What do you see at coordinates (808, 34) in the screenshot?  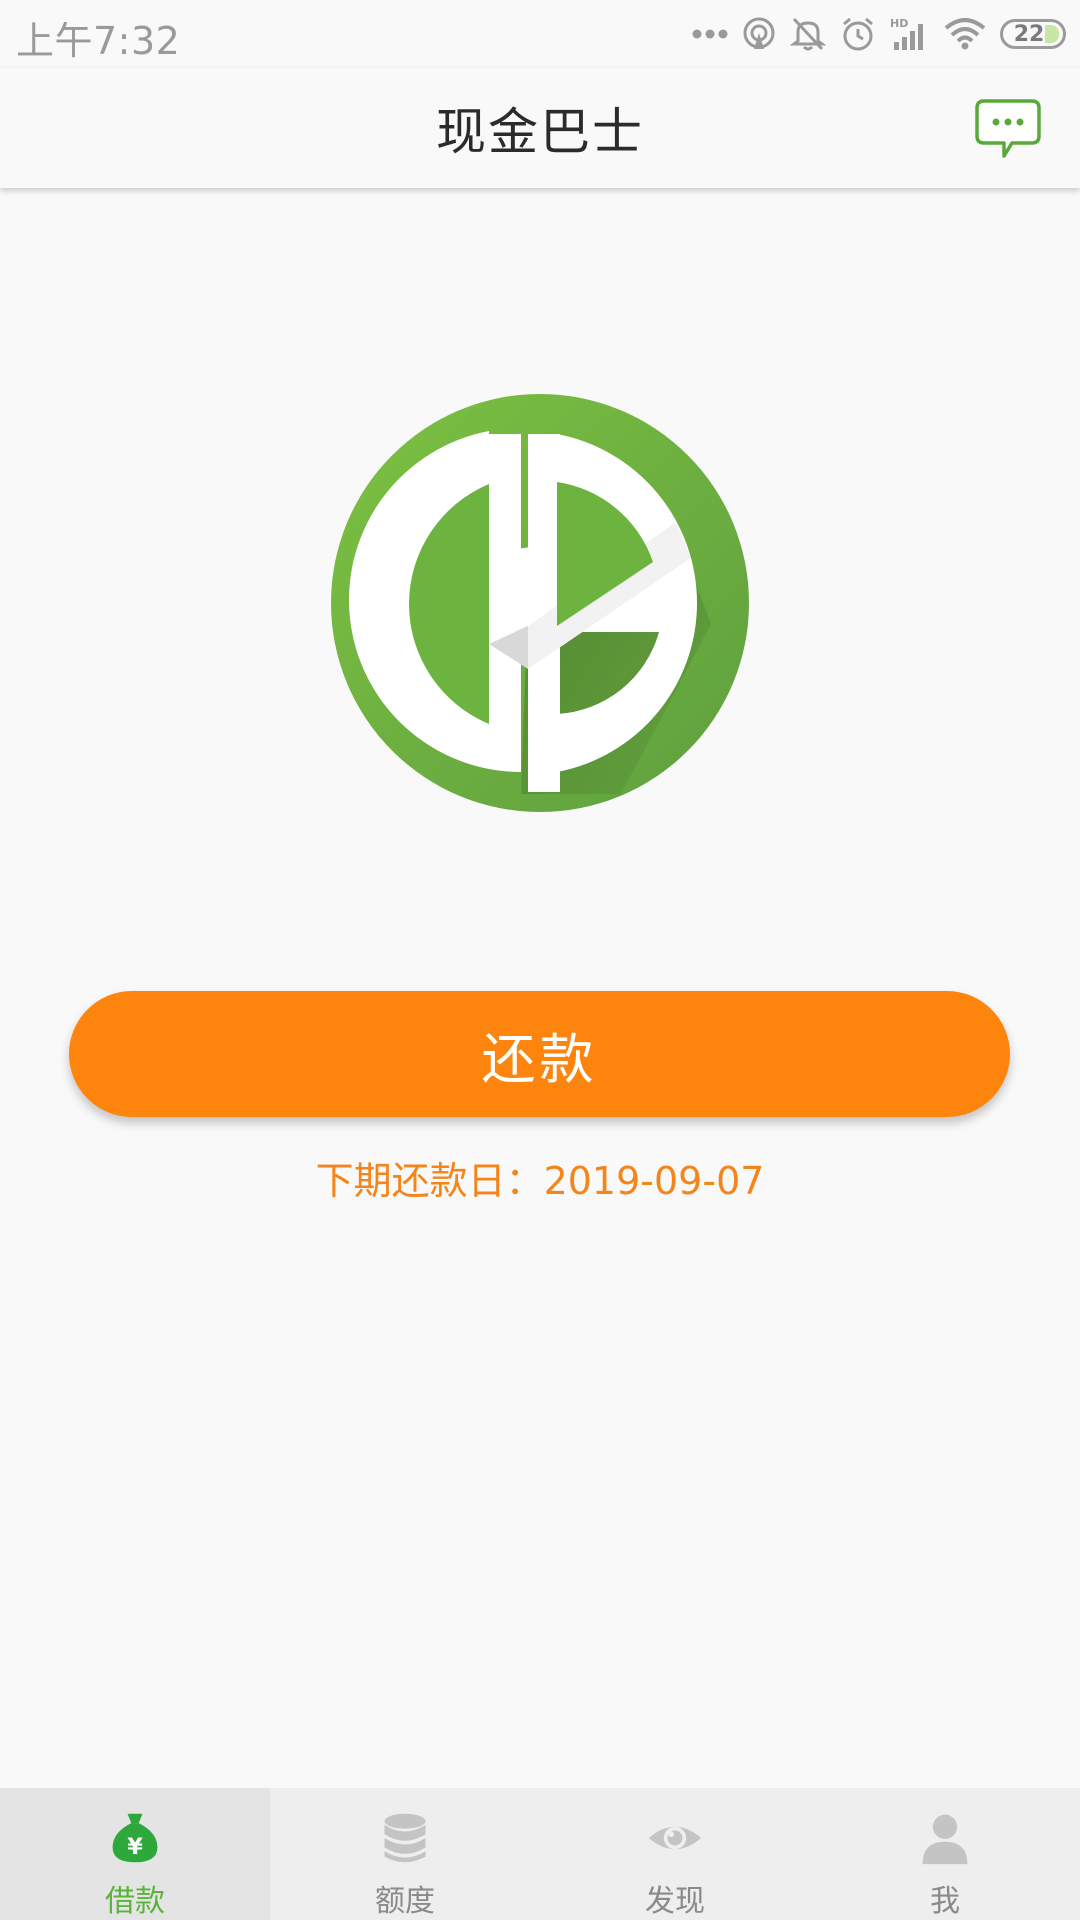 I see `mute-icon` at bounding box center [808, 34].